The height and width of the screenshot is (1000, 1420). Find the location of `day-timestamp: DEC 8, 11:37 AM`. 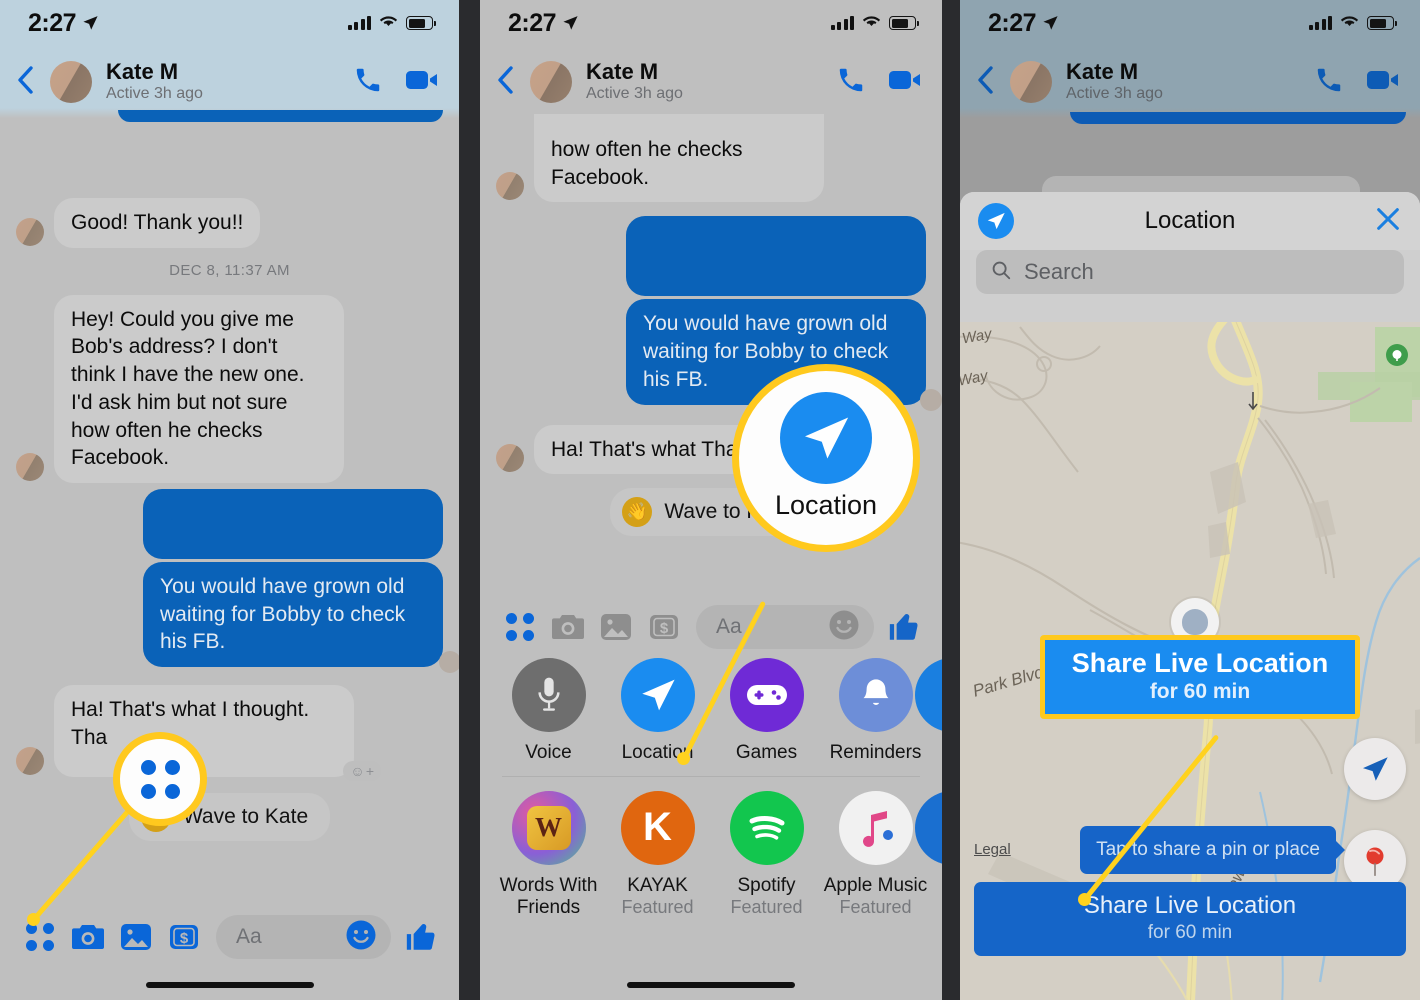

day-timestamp: DEC 8, 11:37 AM is located at coordinates (229, 270).